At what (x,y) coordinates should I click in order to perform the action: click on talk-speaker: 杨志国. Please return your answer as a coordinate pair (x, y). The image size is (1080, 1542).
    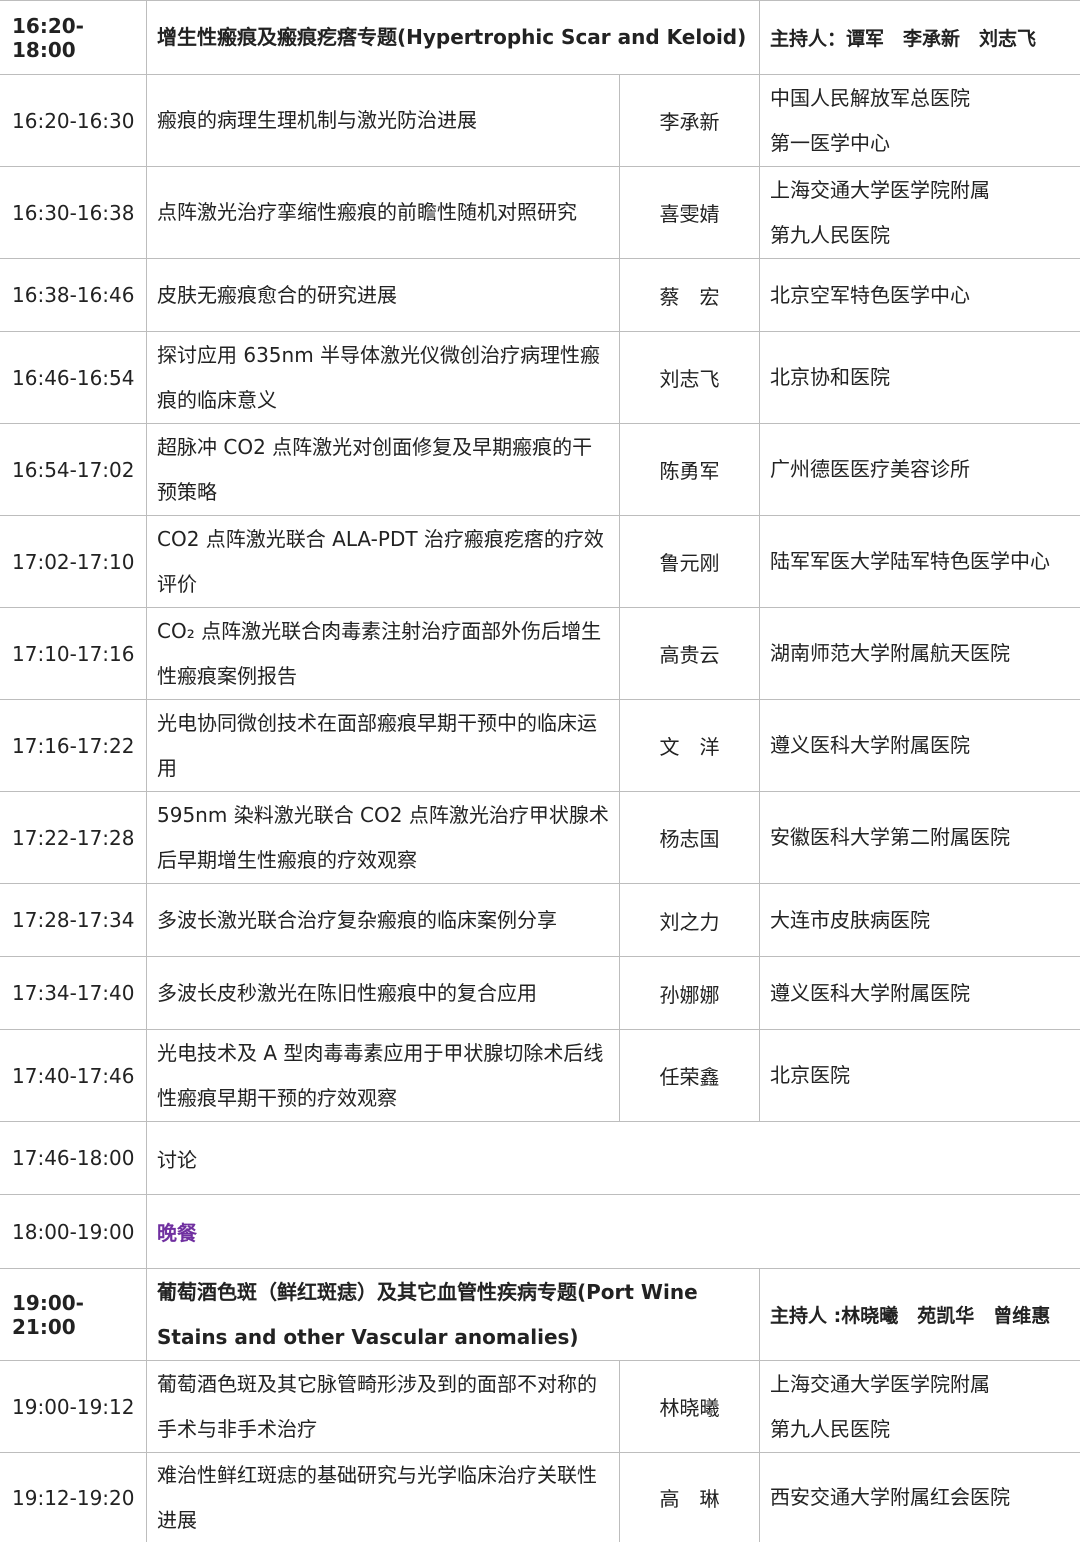
    Looking at the image, I should click on (690, 837).